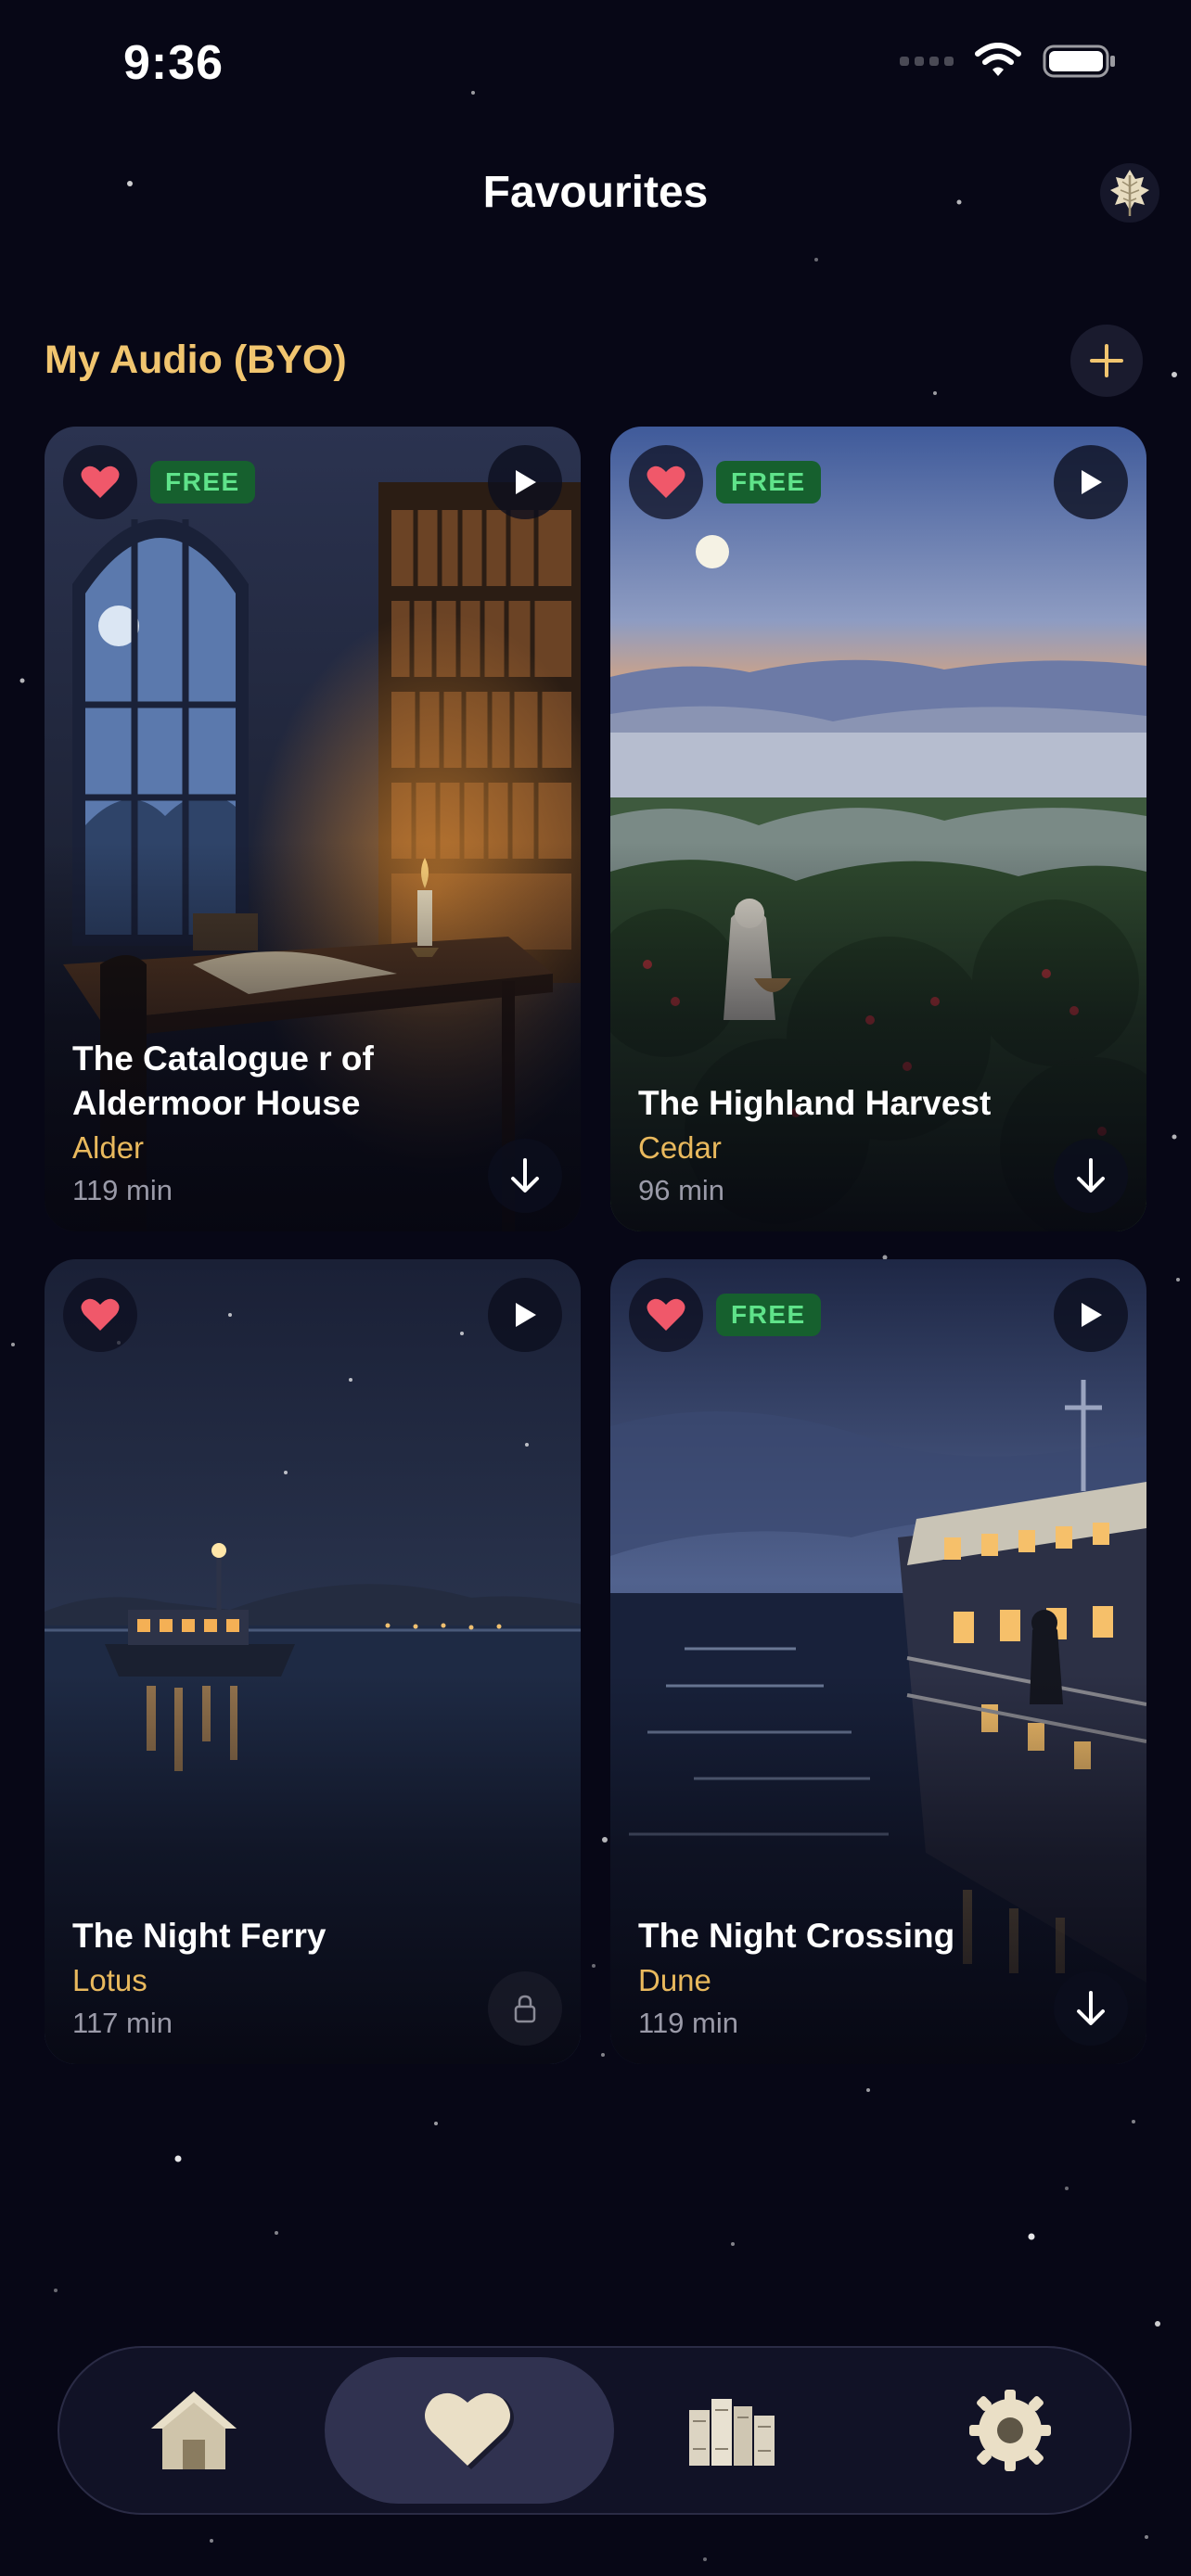 The height and width of the screenshot is (2576, 1191). I want to click on settings-icon, so click(1010, 2431).